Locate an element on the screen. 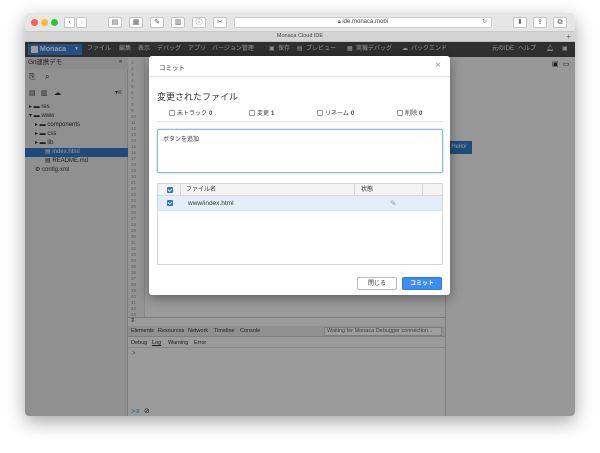  tabs-icon: ⧉ is located at coordinates (560, 22).